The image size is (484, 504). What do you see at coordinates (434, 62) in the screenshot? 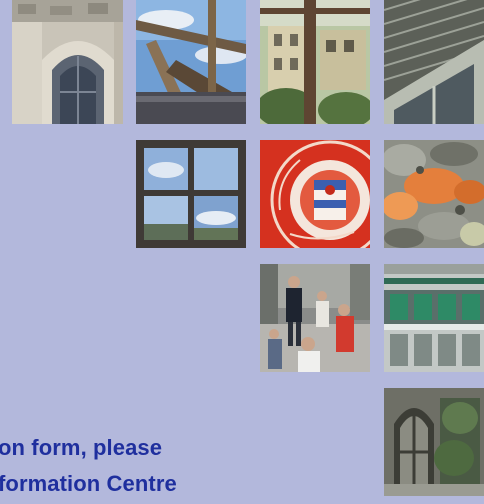
I see `photo-louvred-facade` at bounding box center [434, 62].